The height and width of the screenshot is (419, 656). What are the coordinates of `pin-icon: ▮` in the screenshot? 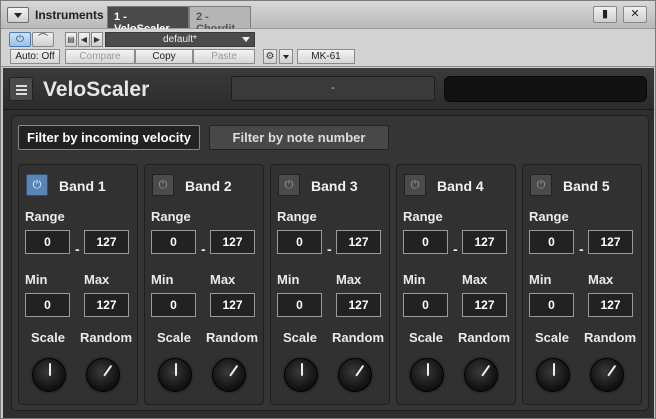 It's located at (605, 14).